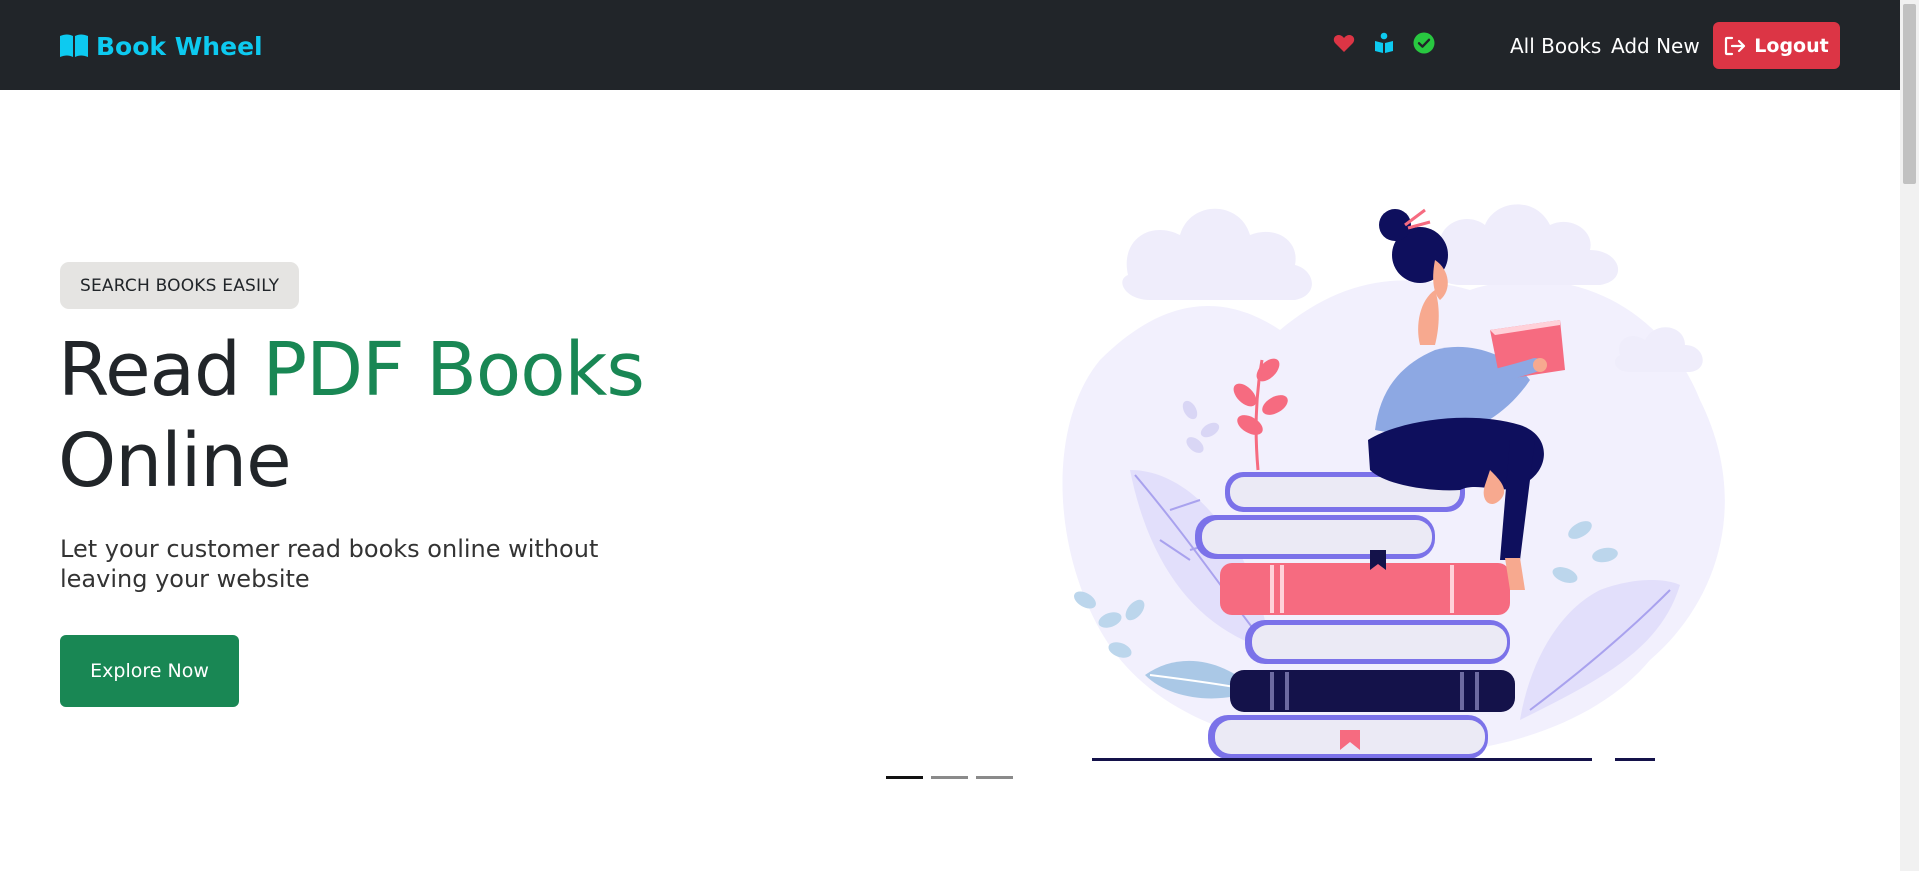  Describe the element at coordinates (175, 461) in the screenshot. I see `hero-title-suffix: Online` at that location.